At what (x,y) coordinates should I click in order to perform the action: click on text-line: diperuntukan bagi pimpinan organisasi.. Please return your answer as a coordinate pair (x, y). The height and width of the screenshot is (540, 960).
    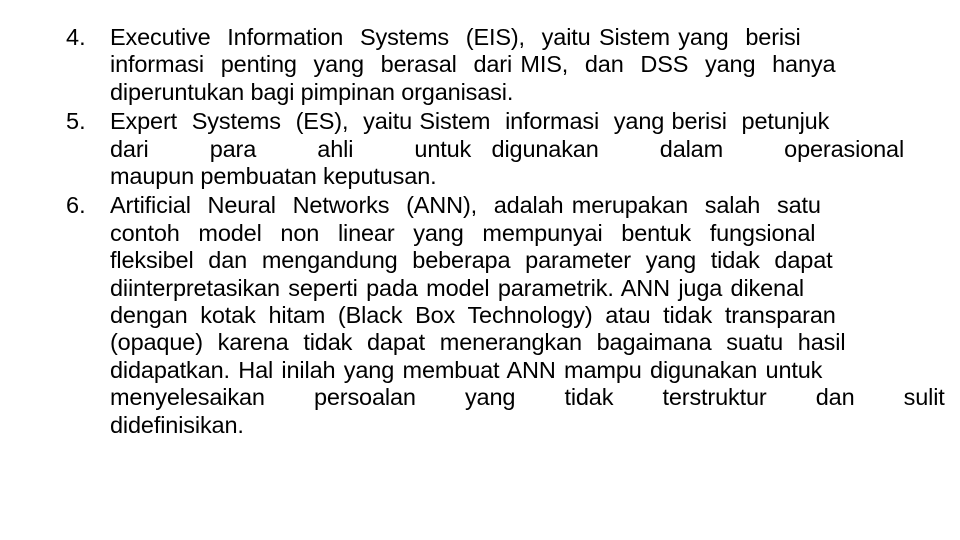
    Looking at the image, I should click on (312, 91).